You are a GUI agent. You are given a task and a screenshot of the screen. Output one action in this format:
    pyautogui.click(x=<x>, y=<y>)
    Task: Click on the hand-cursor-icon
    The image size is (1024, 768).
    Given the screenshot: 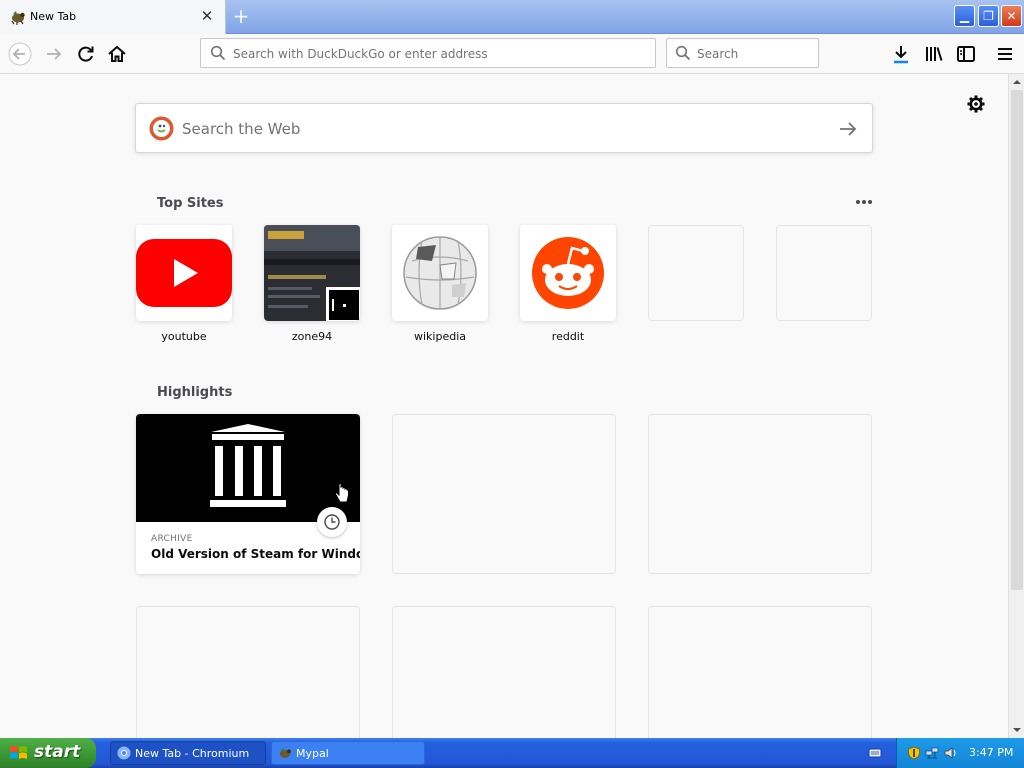 What is the action you would take?
    pyautogui.click(x=341, y=493)
    